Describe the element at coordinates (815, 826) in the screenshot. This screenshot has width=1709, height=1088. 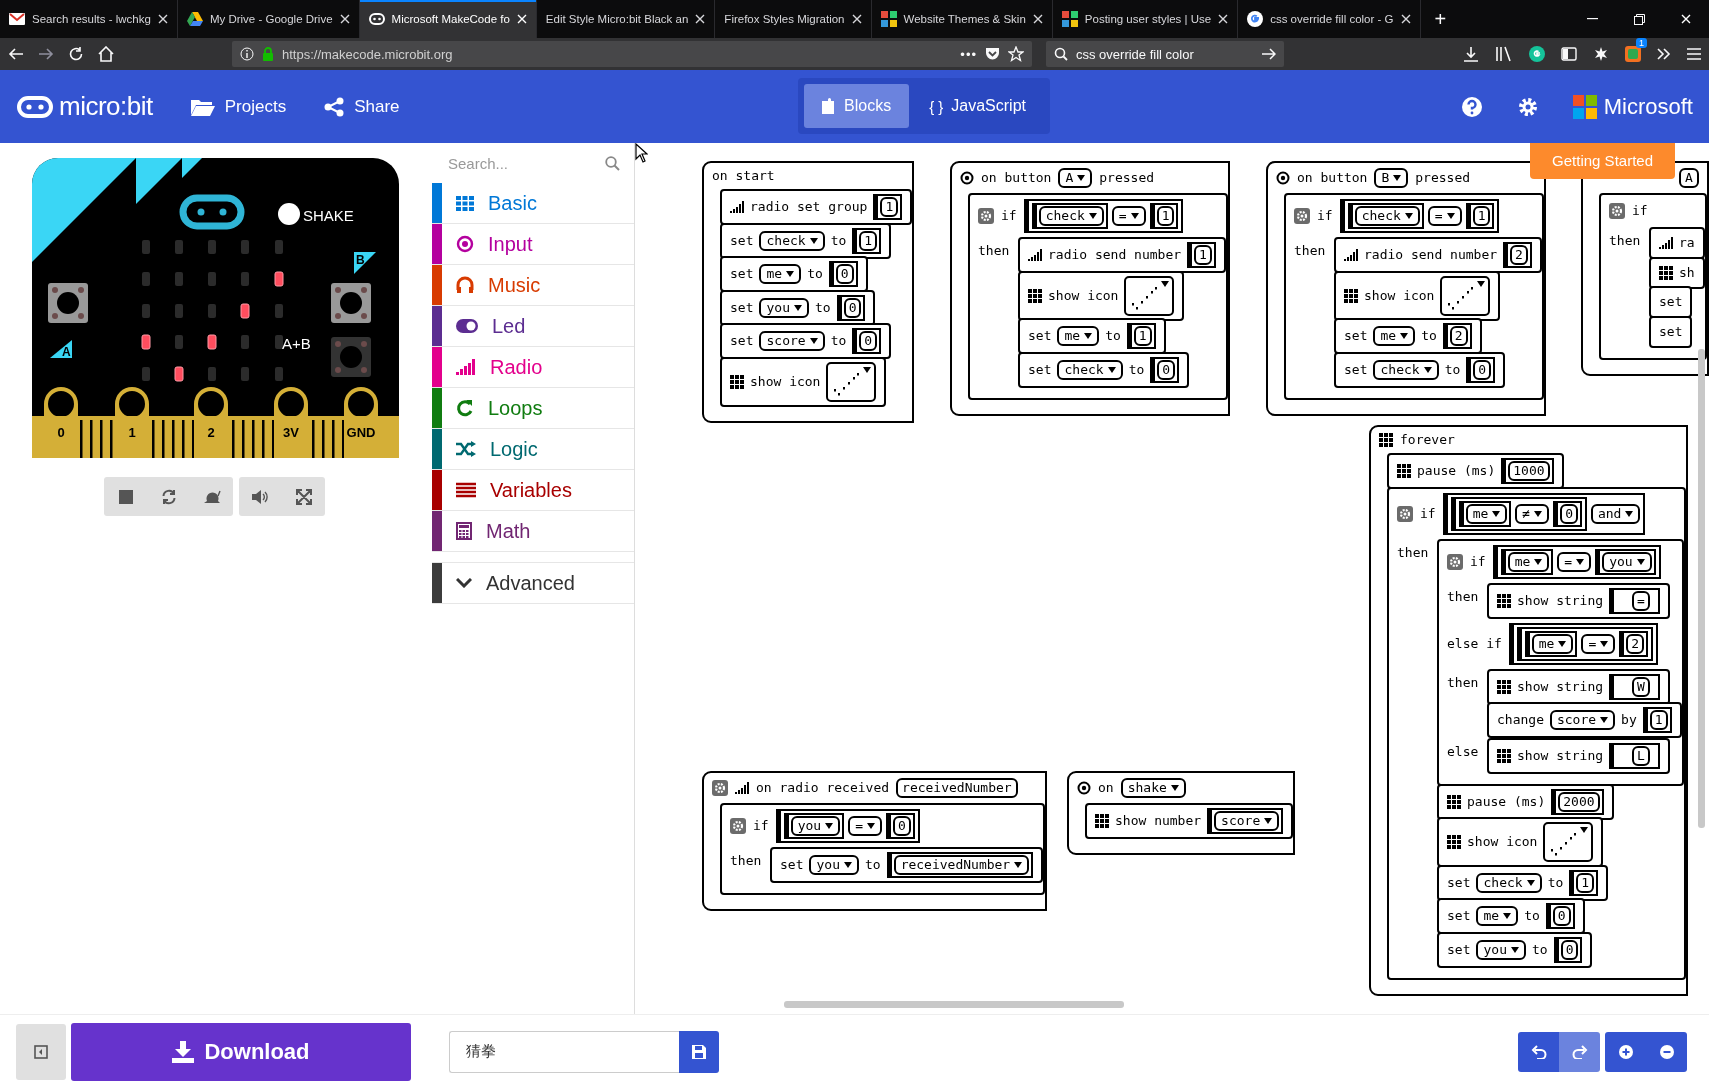
I see `variable-dropdown: you` at that location.